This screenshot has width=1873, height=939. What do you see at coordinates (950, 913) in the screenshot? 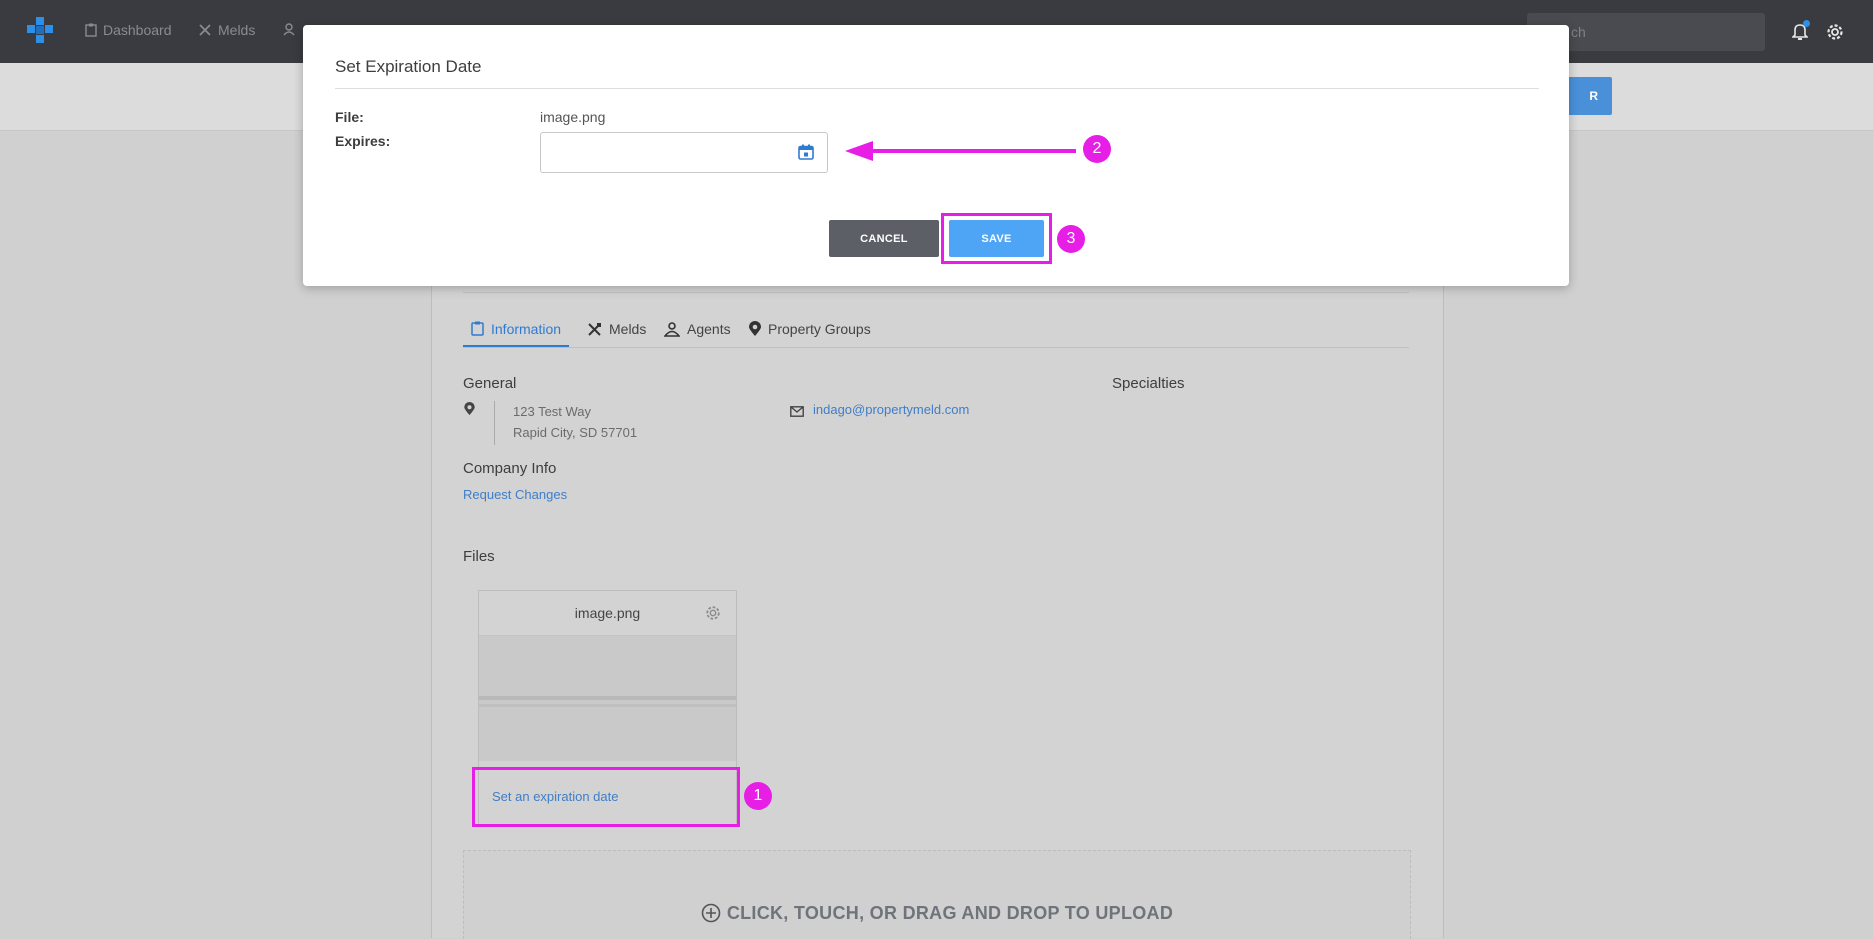
I see `upload-label: CLICK, TOUCH, OR DRAG AND DROP TO UPLOAD` at bounding box center [950, 913].